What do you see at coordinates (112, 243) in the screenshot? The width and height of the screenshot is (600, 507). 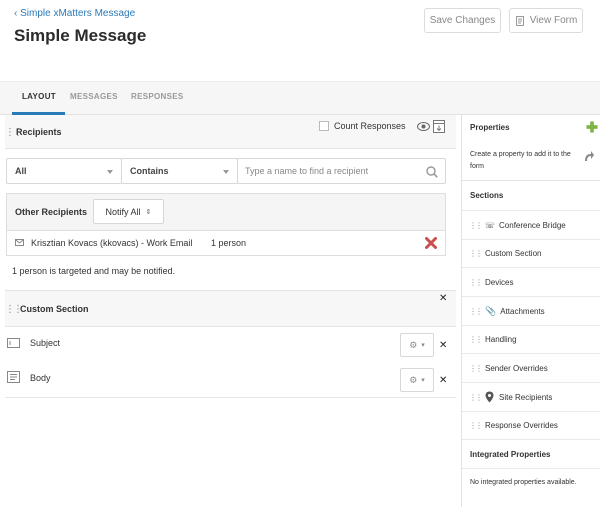 I see `recipient-entry: Krisztian Kovacs (kkovacs) - Work Email` at bounding box center [112, 243].